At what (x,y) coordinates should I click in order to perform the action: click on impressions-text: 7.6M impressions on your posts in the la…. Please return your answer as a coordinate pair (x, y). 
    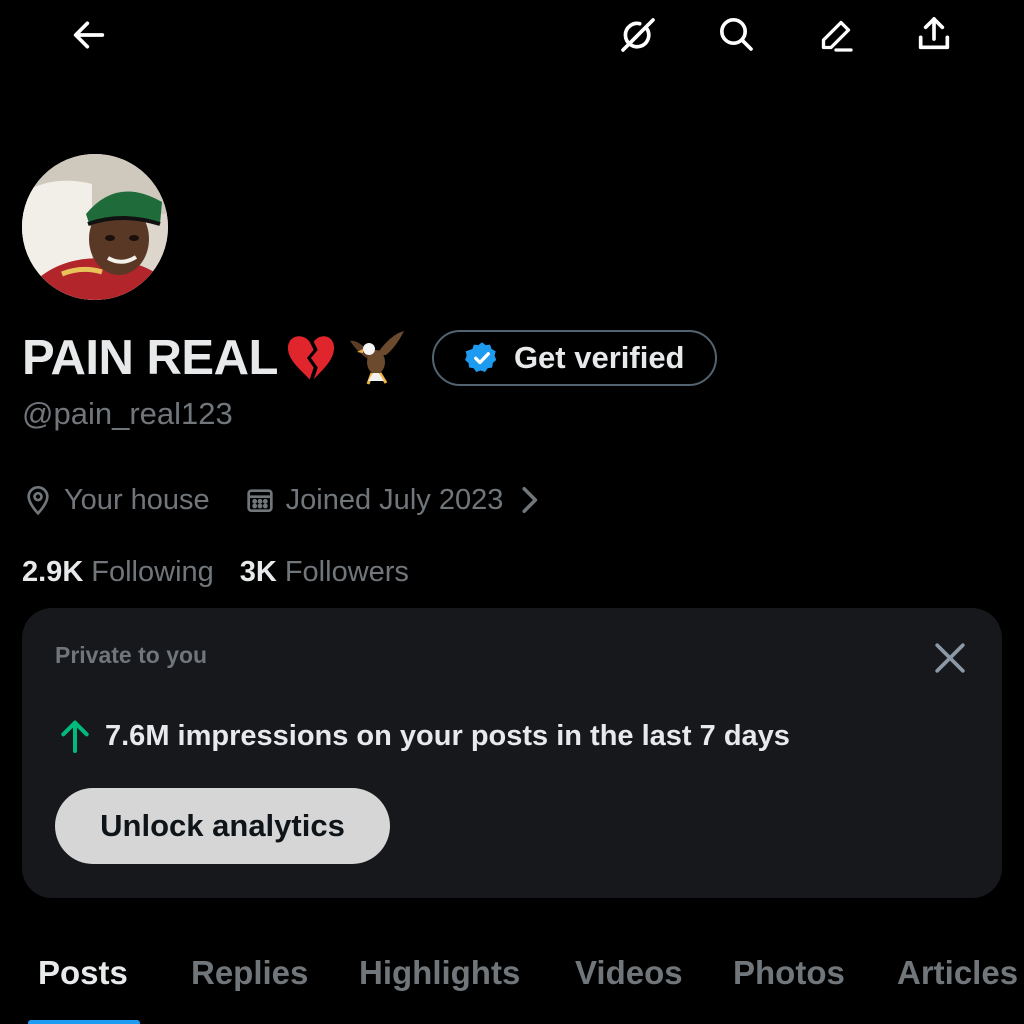
    Looking at the image, I should click on (447, 735).